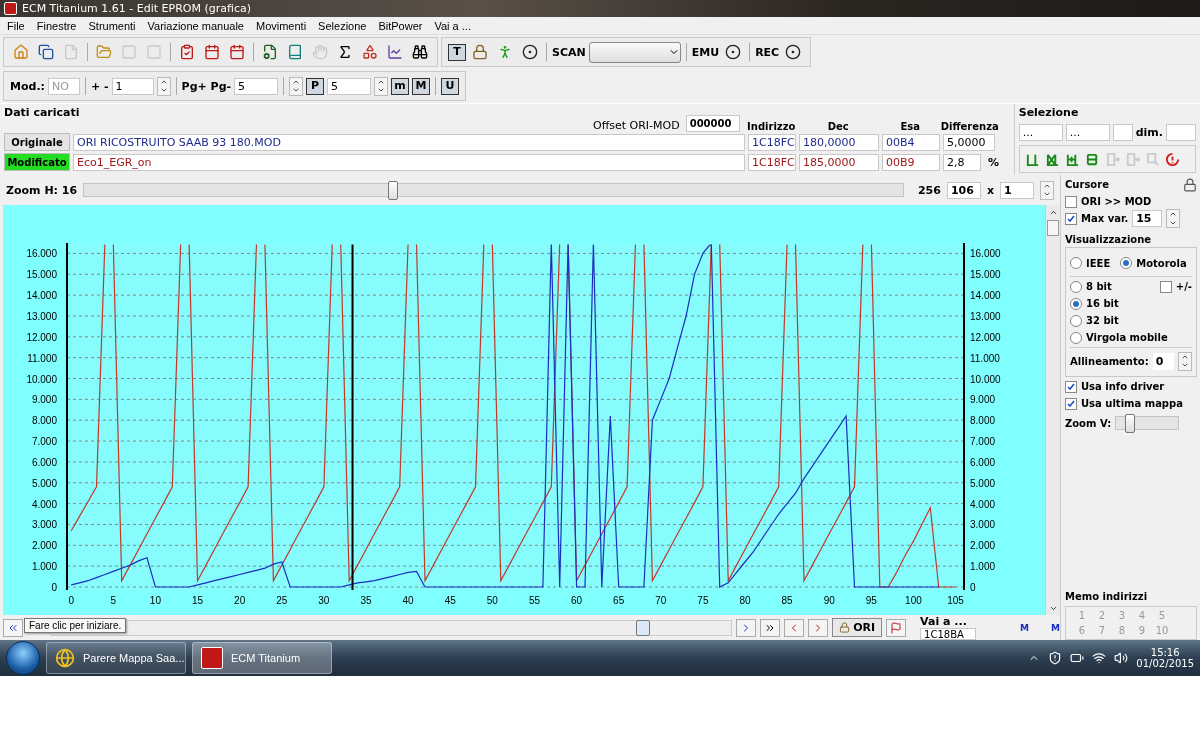 The width and height of the screenshot is (1200, 738). Describe the element at coordinates (1165, 658) in the screenshot. I see `clock: 15:16 01/02/2015` at that location.